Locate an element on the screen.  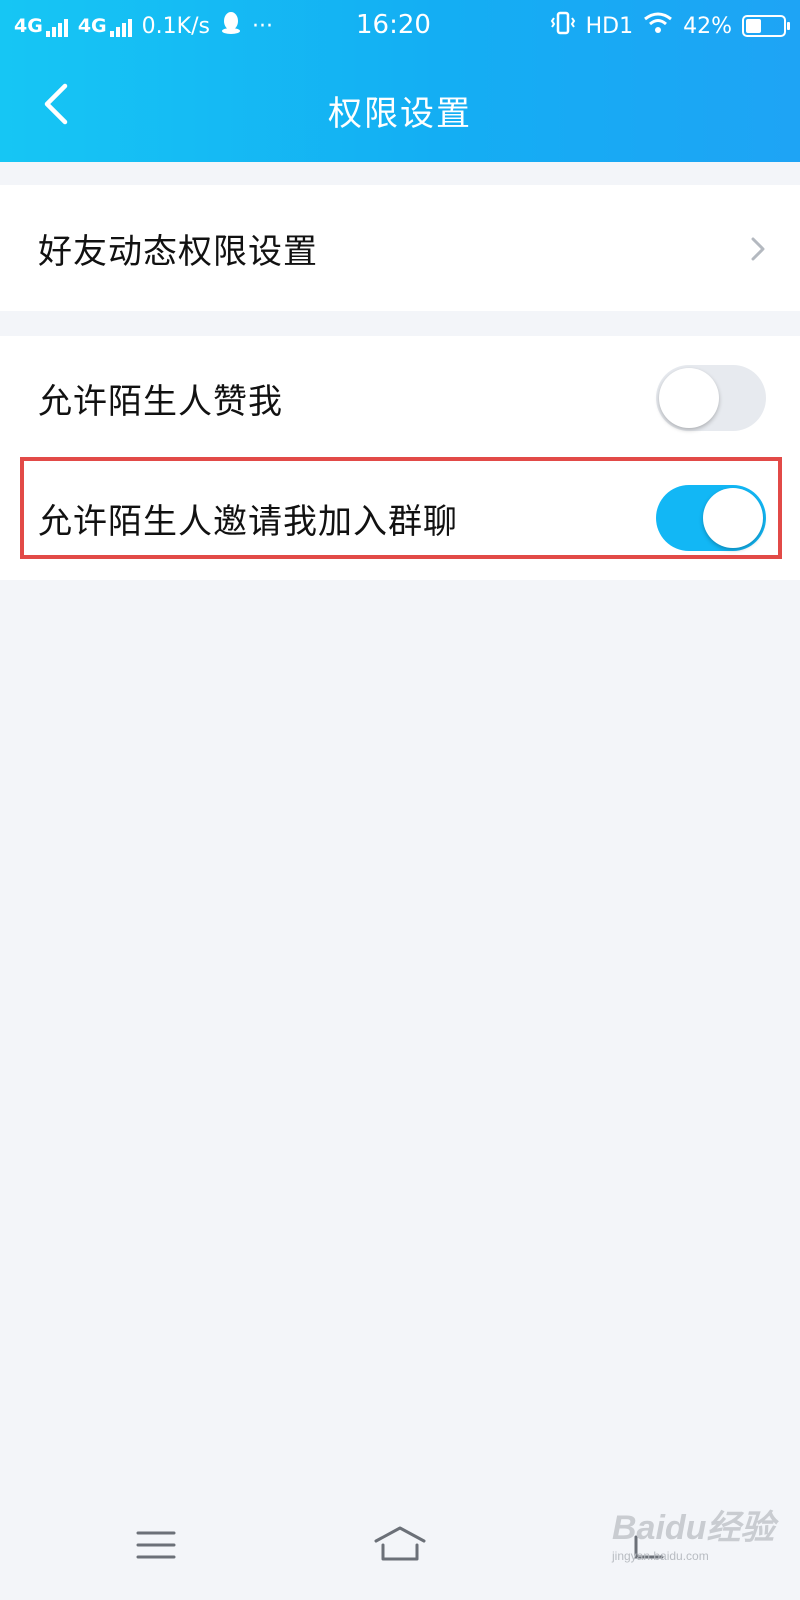
status-bar: 4G 4G 0.1K/s ··· 16:20 HD1 42% is located at coordinates (400, 26).